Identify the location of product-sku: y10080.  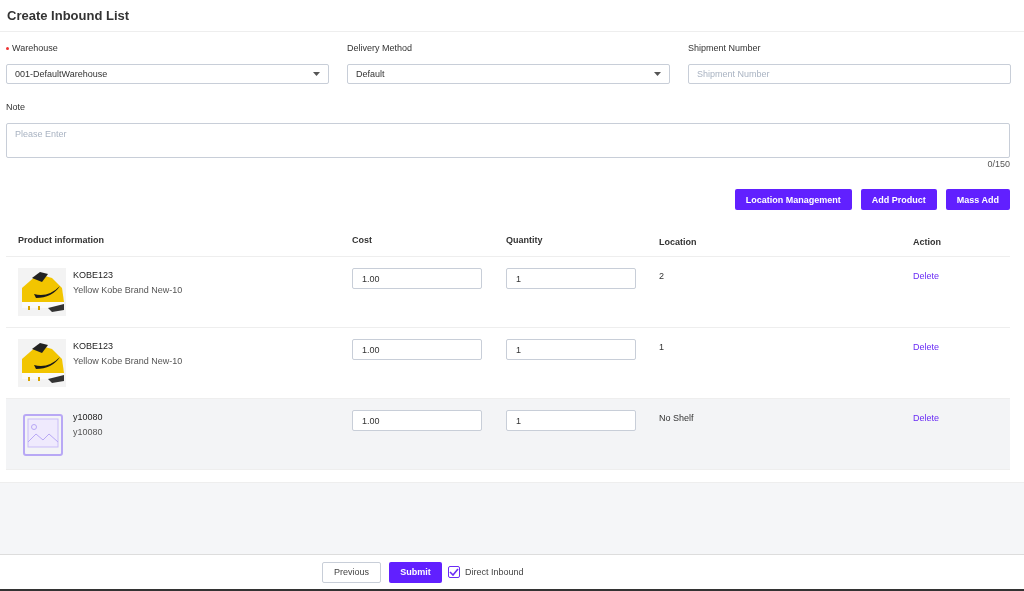
(88, 417).